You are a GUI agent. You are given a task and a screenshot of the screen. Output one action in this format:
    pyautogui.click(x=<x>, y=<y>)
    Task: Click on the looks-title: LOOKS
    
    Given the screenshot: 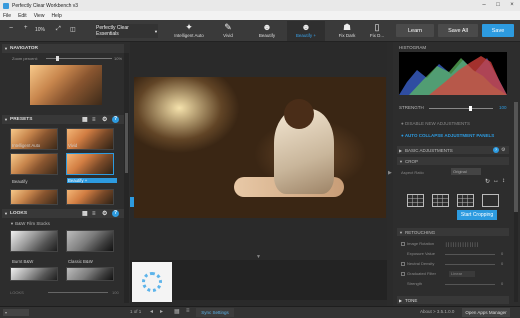 What is the action you would take?
    pyautogui.click(x=19, y=213)
    